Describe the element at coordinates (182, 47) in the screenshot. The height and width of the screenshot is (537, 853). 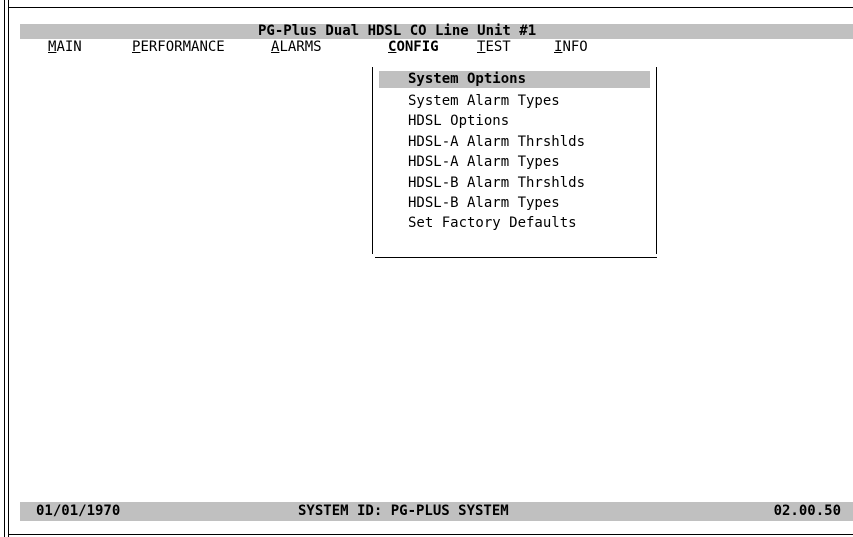
I see `menu-performance-label: ERFORMANCE` at that location.